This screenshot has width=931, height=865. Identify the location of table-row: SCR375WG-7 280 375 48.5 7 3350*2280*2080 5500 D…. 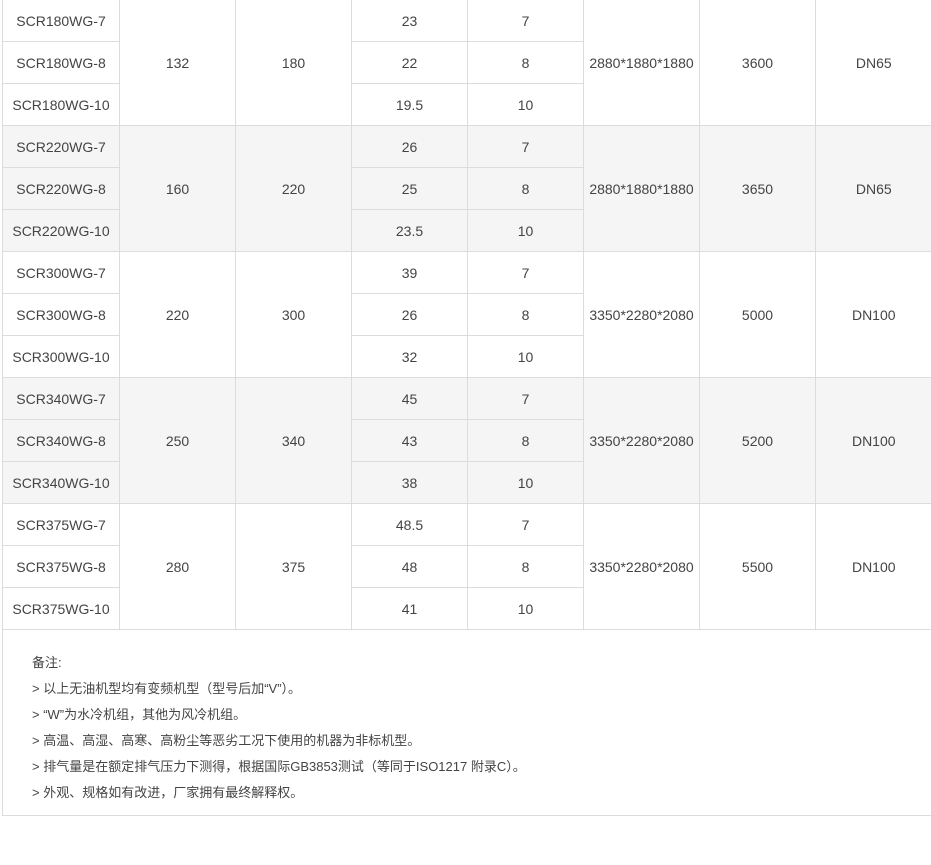
(466, 566).